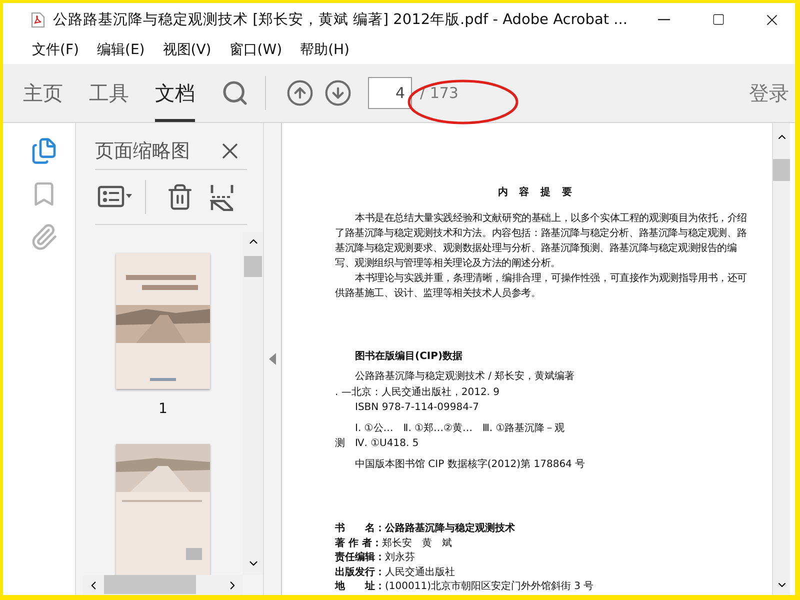 The height and width of the screenshot is (600, 800). Describe the element at coordinates (55, 50) in the screenshot. I see `menu-item: 文件(F)` at that location.